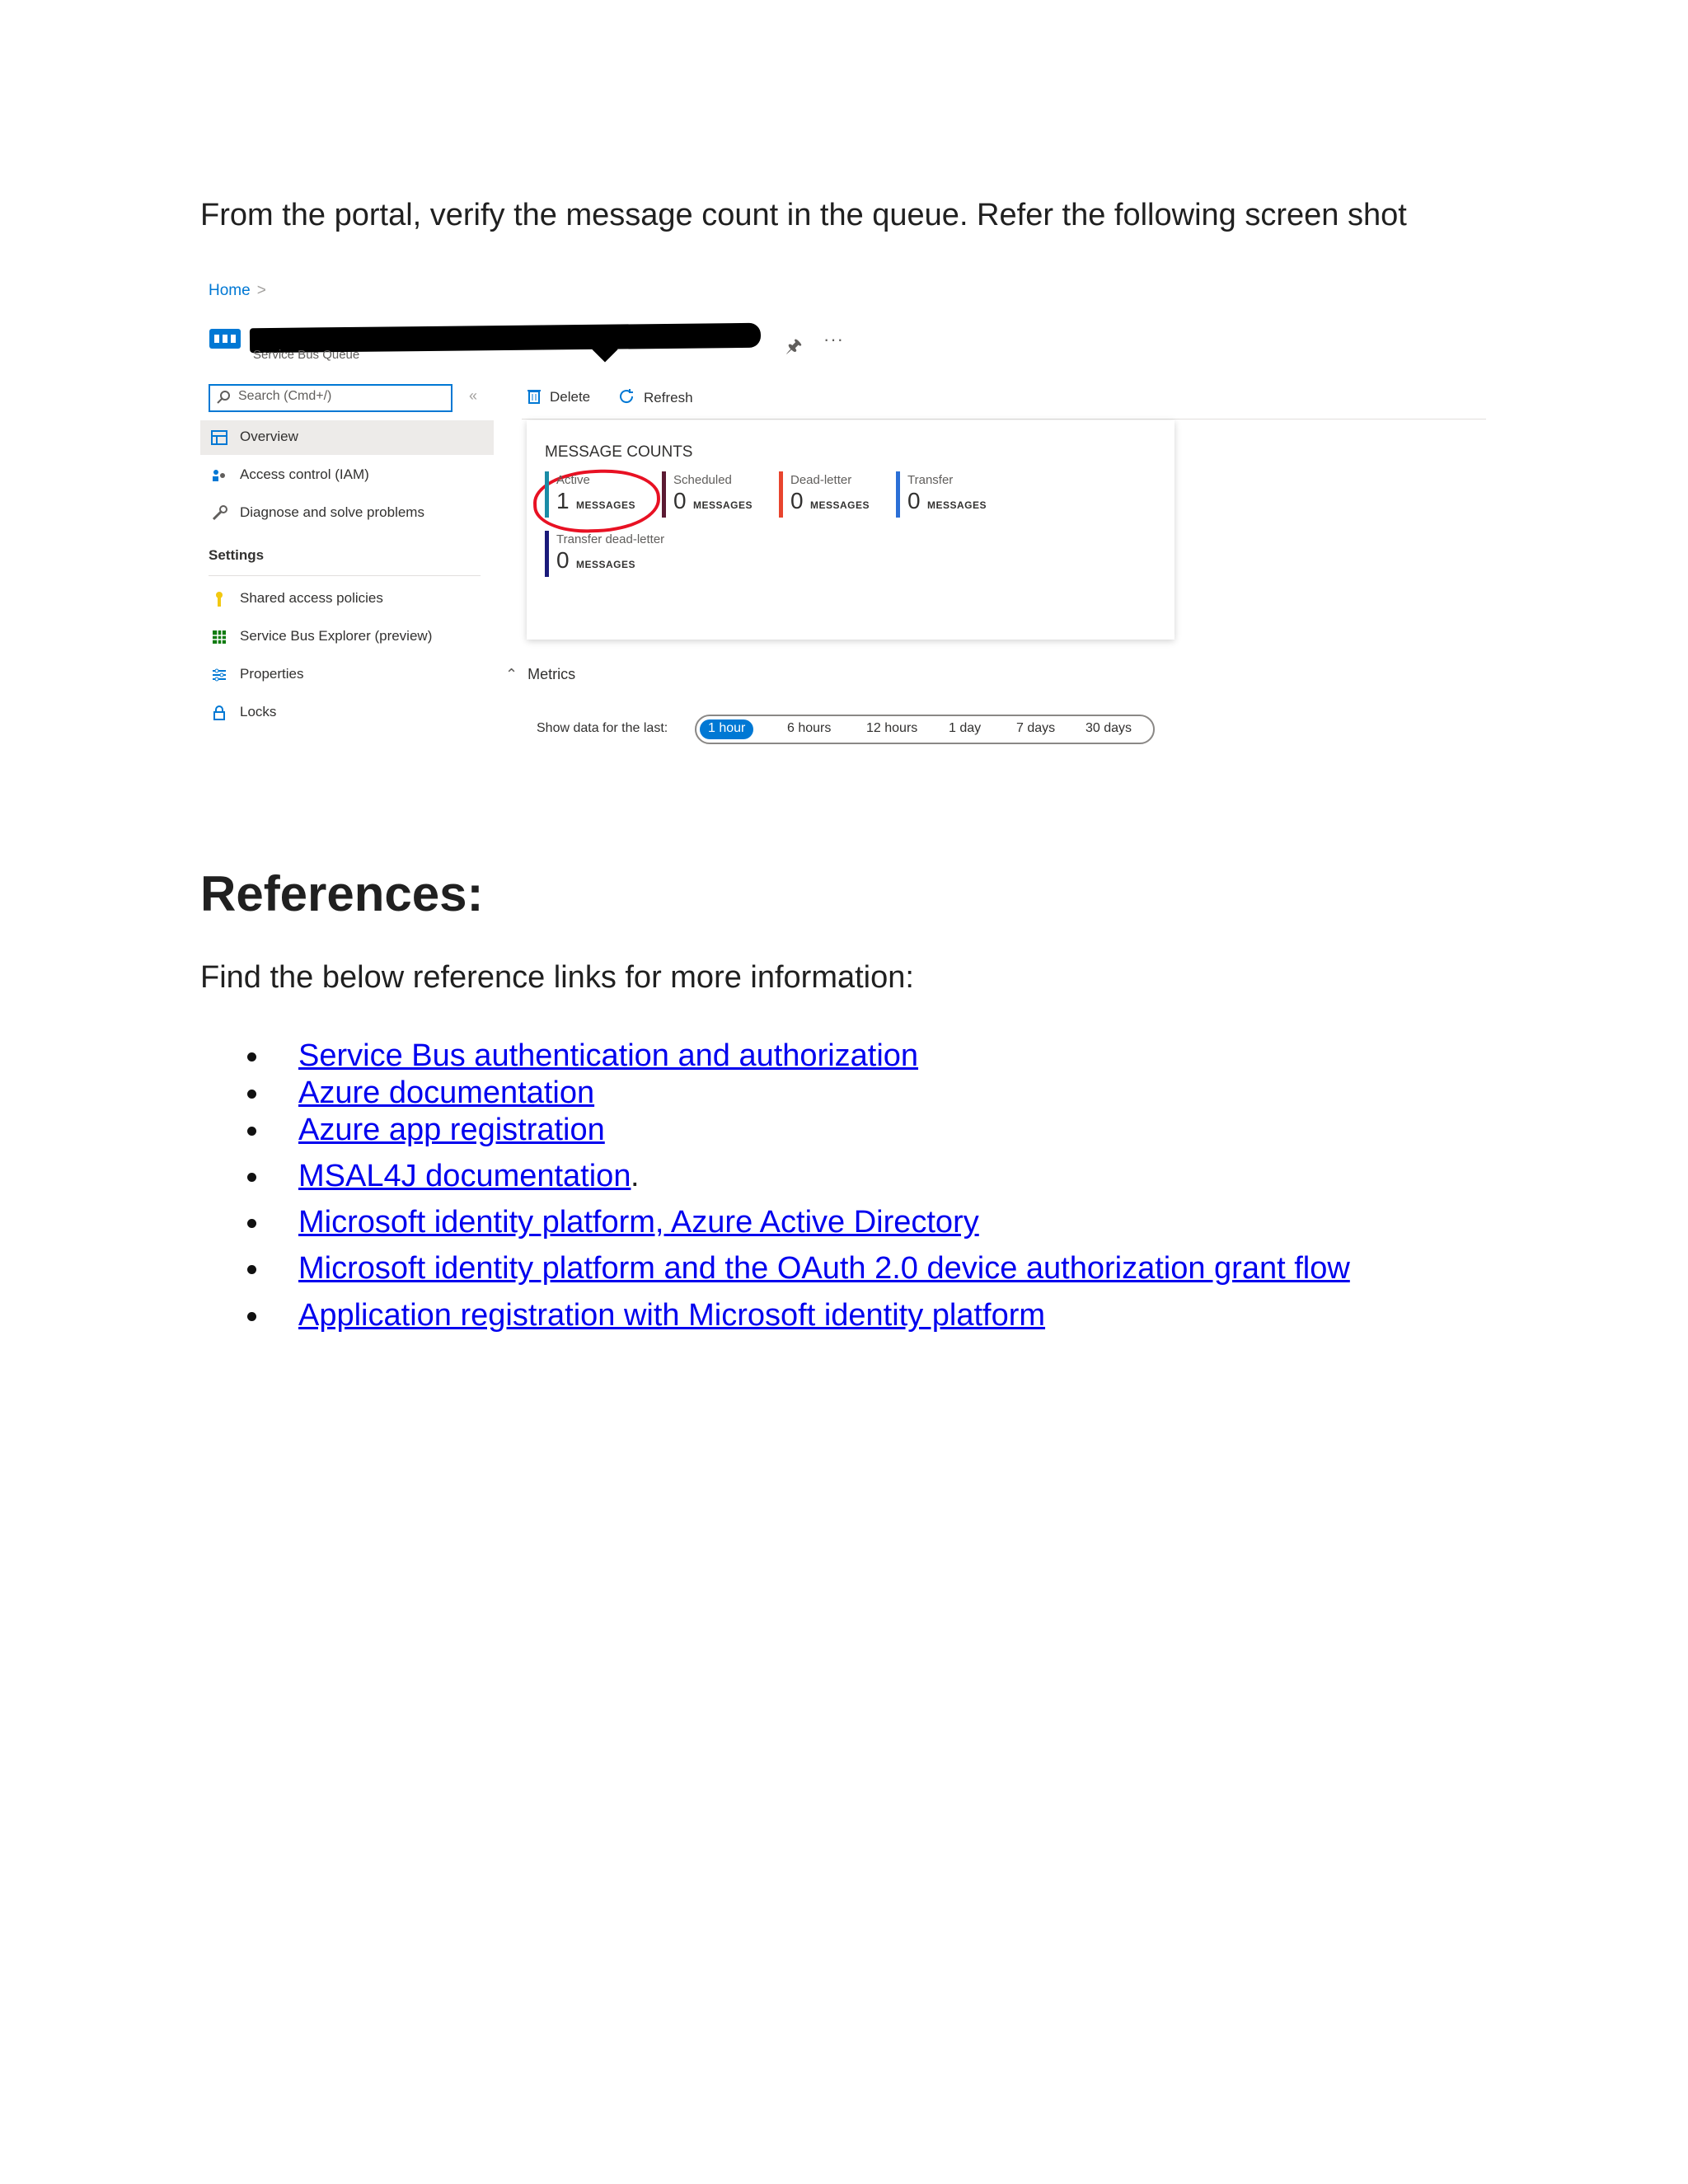 Image resolution: width=1688 pixels, height=2184 pixels. I want to click on settings-section-header: Settings, so click(237, 555).